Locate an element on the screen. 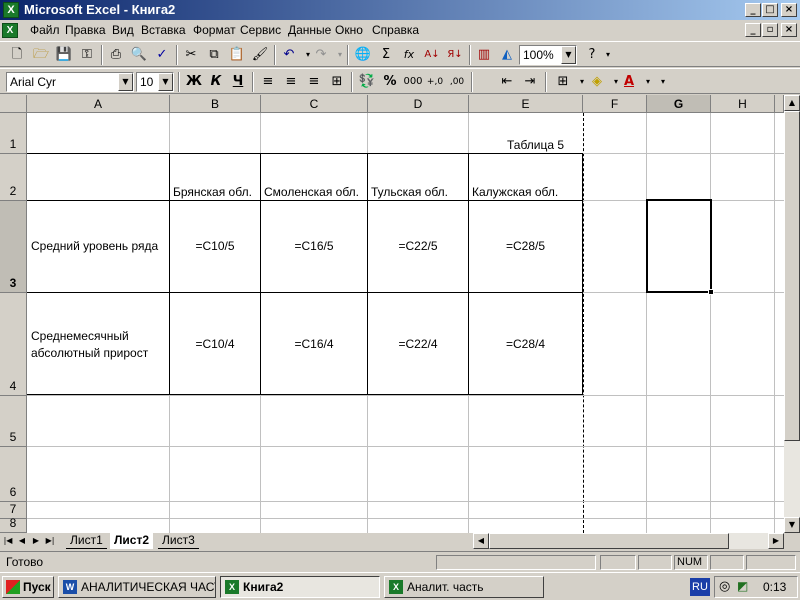 The image size is (800, 600). minimize-button: _ is located at coordinates (753, 10).